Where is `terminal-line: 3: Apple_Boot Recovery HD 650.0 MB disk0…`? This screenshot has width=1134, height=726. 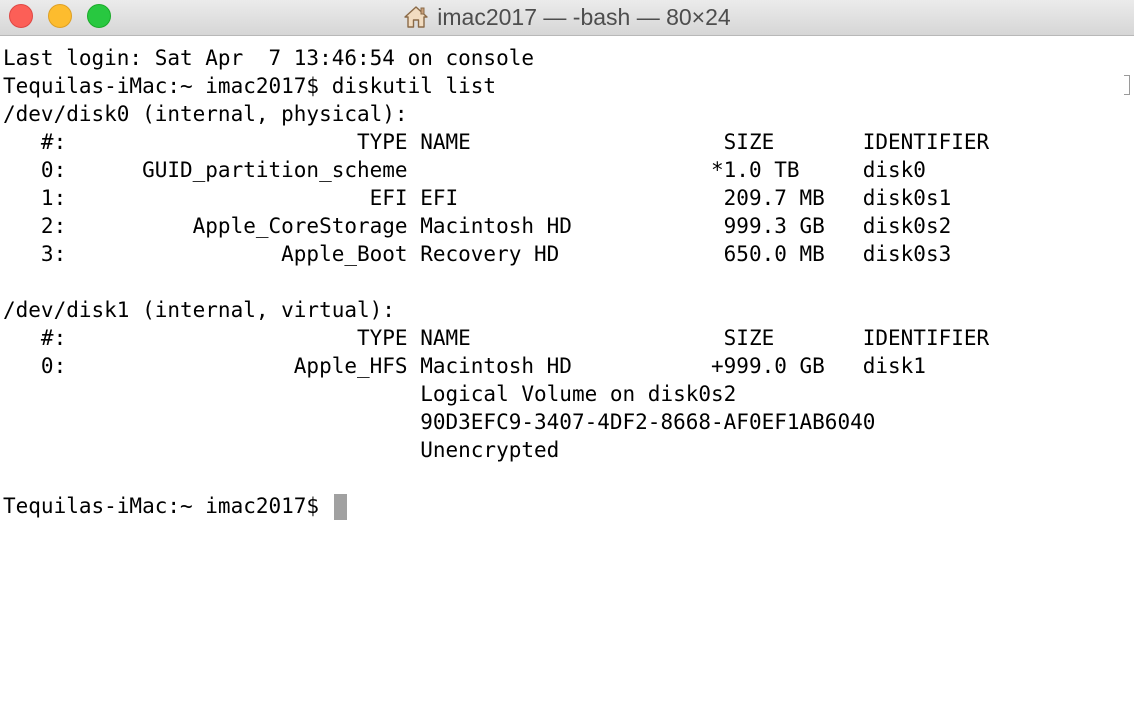 terminal-line: 3: Apple_Boot Recovery HD 650.0 MB disk0… is located at coordinates (477, 254).